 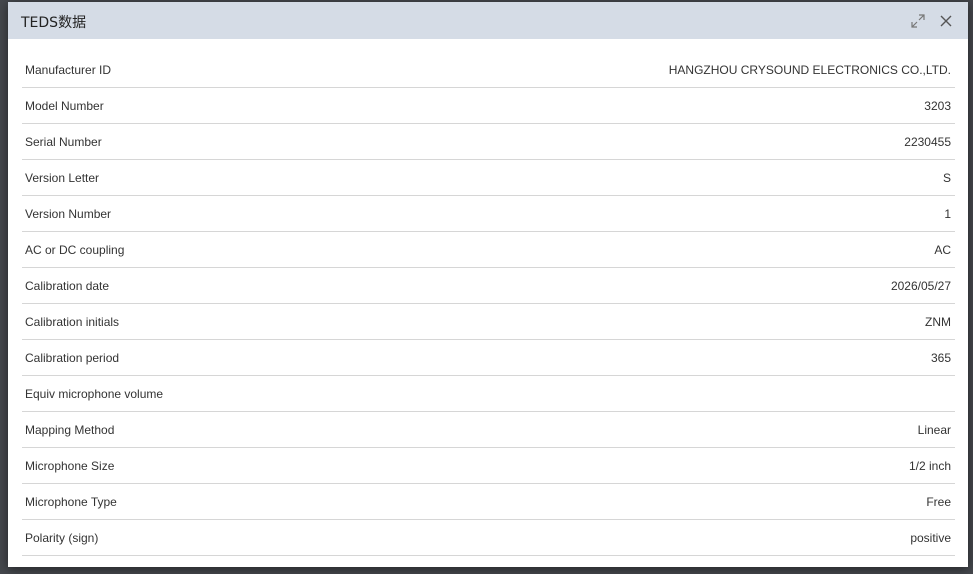 I want to click on row-label: Version Letter, so click(x=62, y=178).